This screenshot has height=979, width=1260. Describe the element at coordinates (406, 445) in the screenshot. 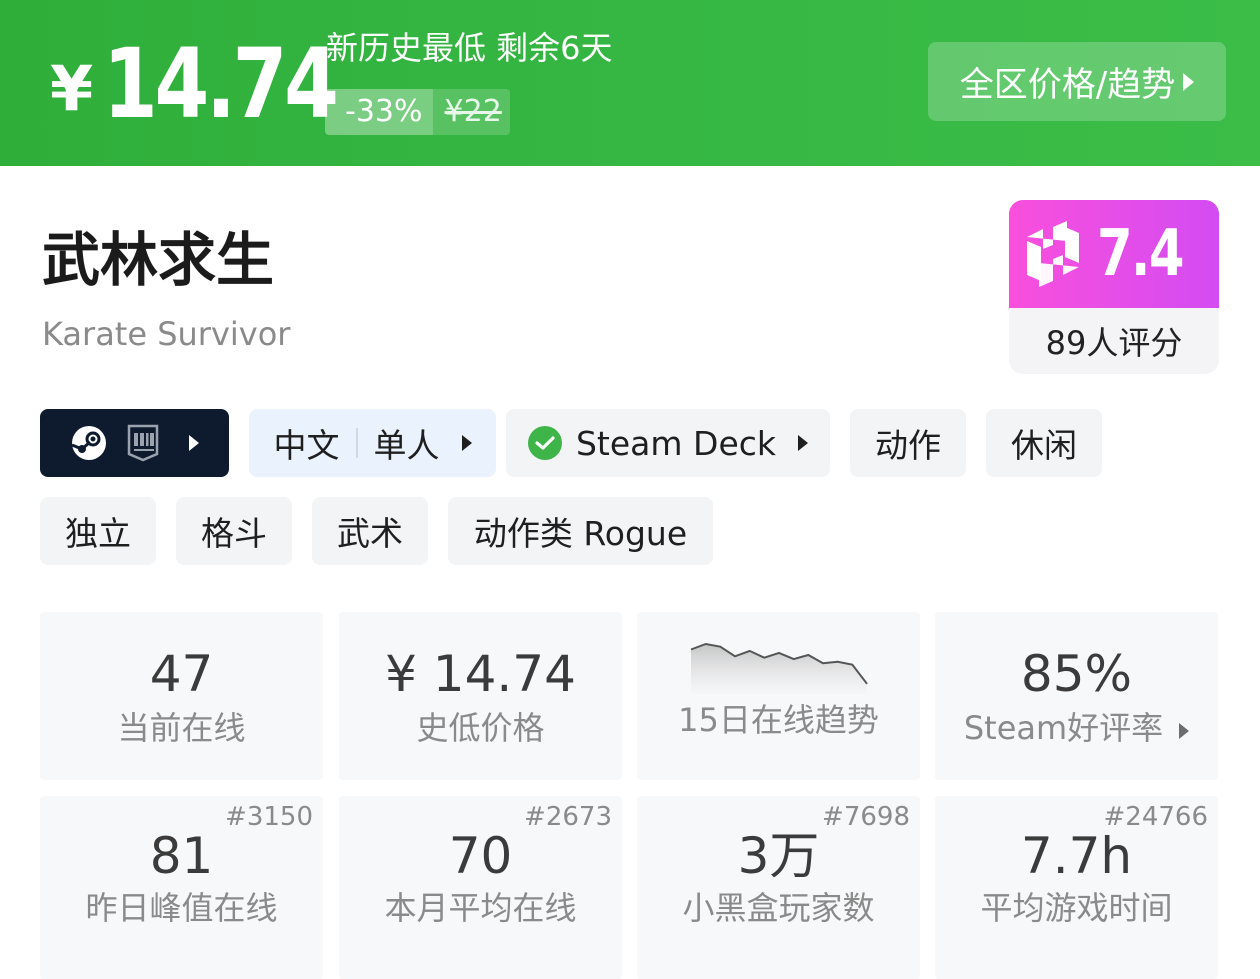

I see `player-mode-label: 单人` at that location.